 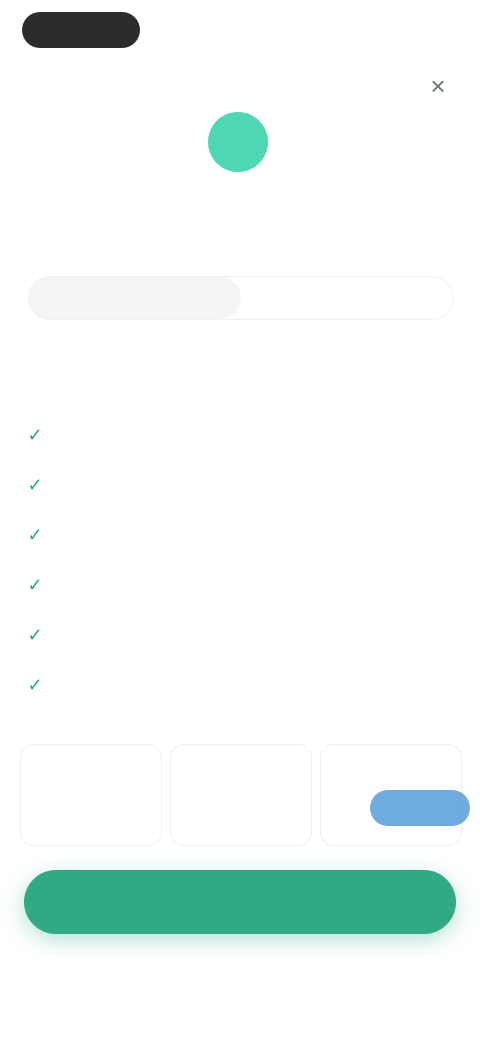 What do you see at coordinates (238, 142) in the screenshot?
I see `app-logo` at bounding box center [238, 142].